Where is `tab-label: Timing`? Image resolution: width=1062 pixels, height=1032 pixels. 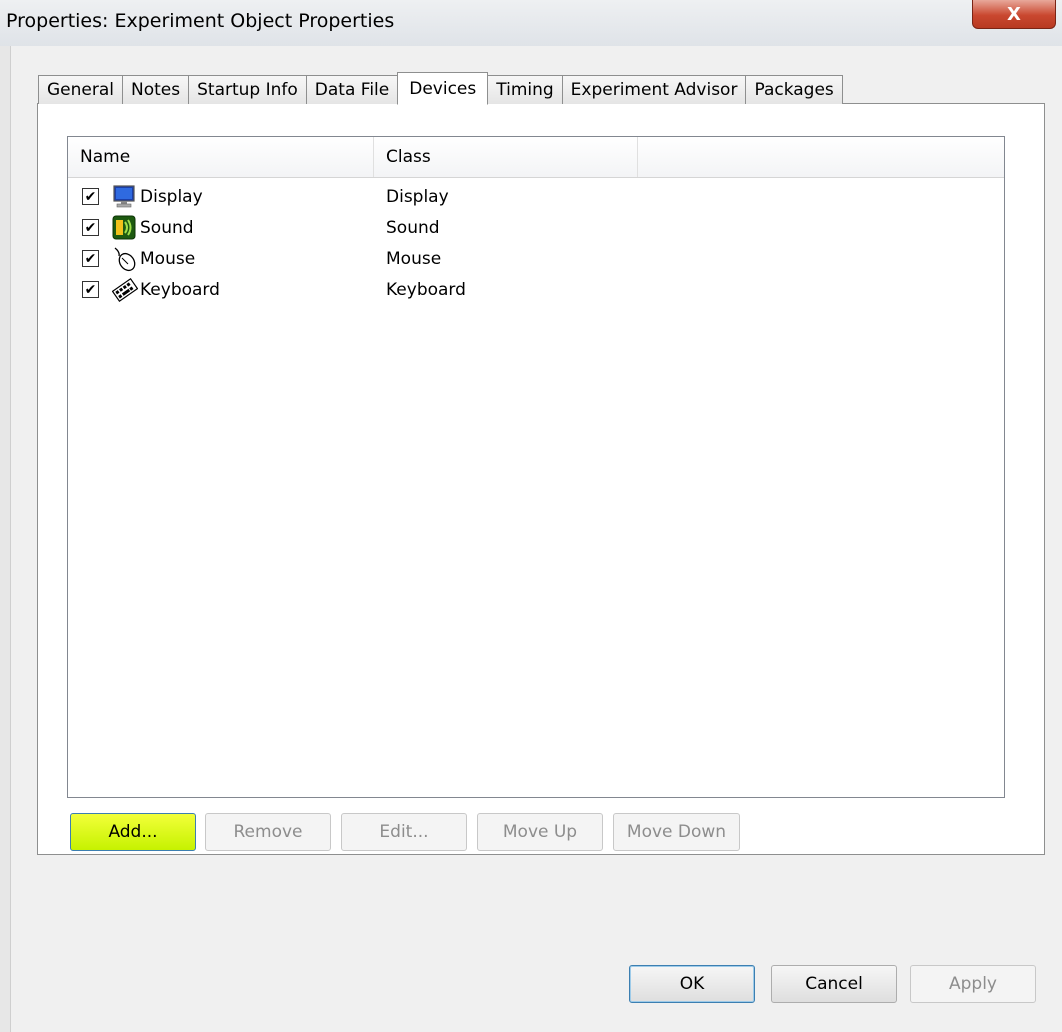
tab-label: Timing is located at coordinates (525, 90).